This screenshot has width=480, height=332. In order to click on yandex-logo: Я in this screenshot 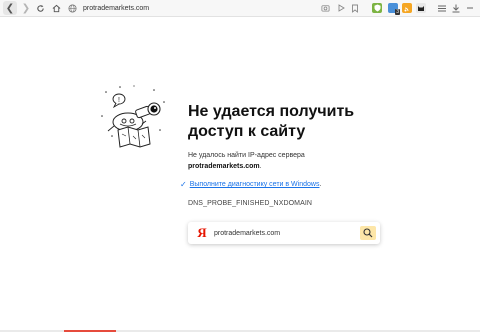, I will do `click(202, 232)`.